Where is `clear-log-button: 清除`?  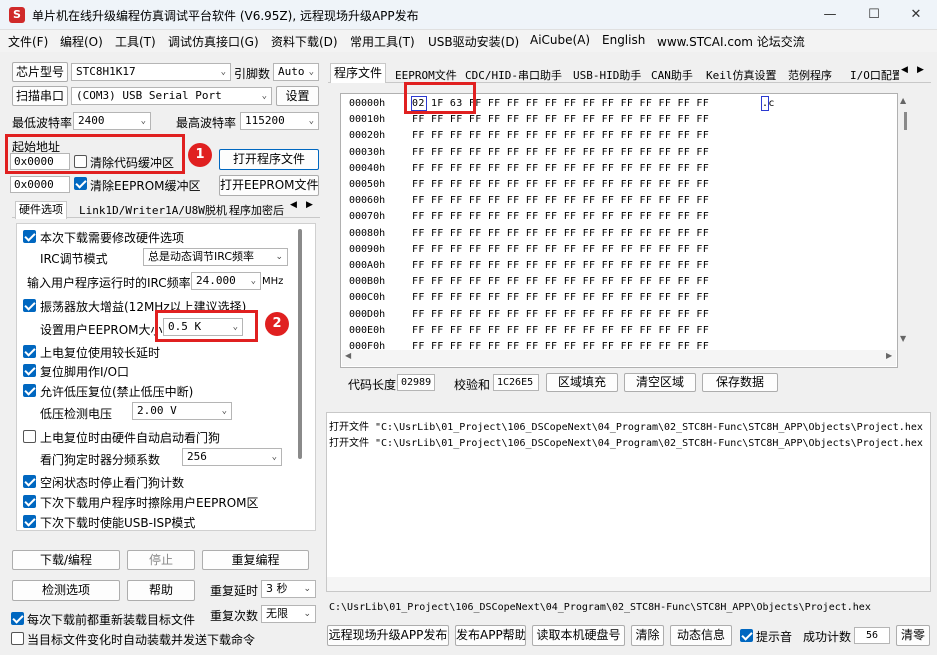 clear-log-button: 清除 is located at coordinates (647, 635).